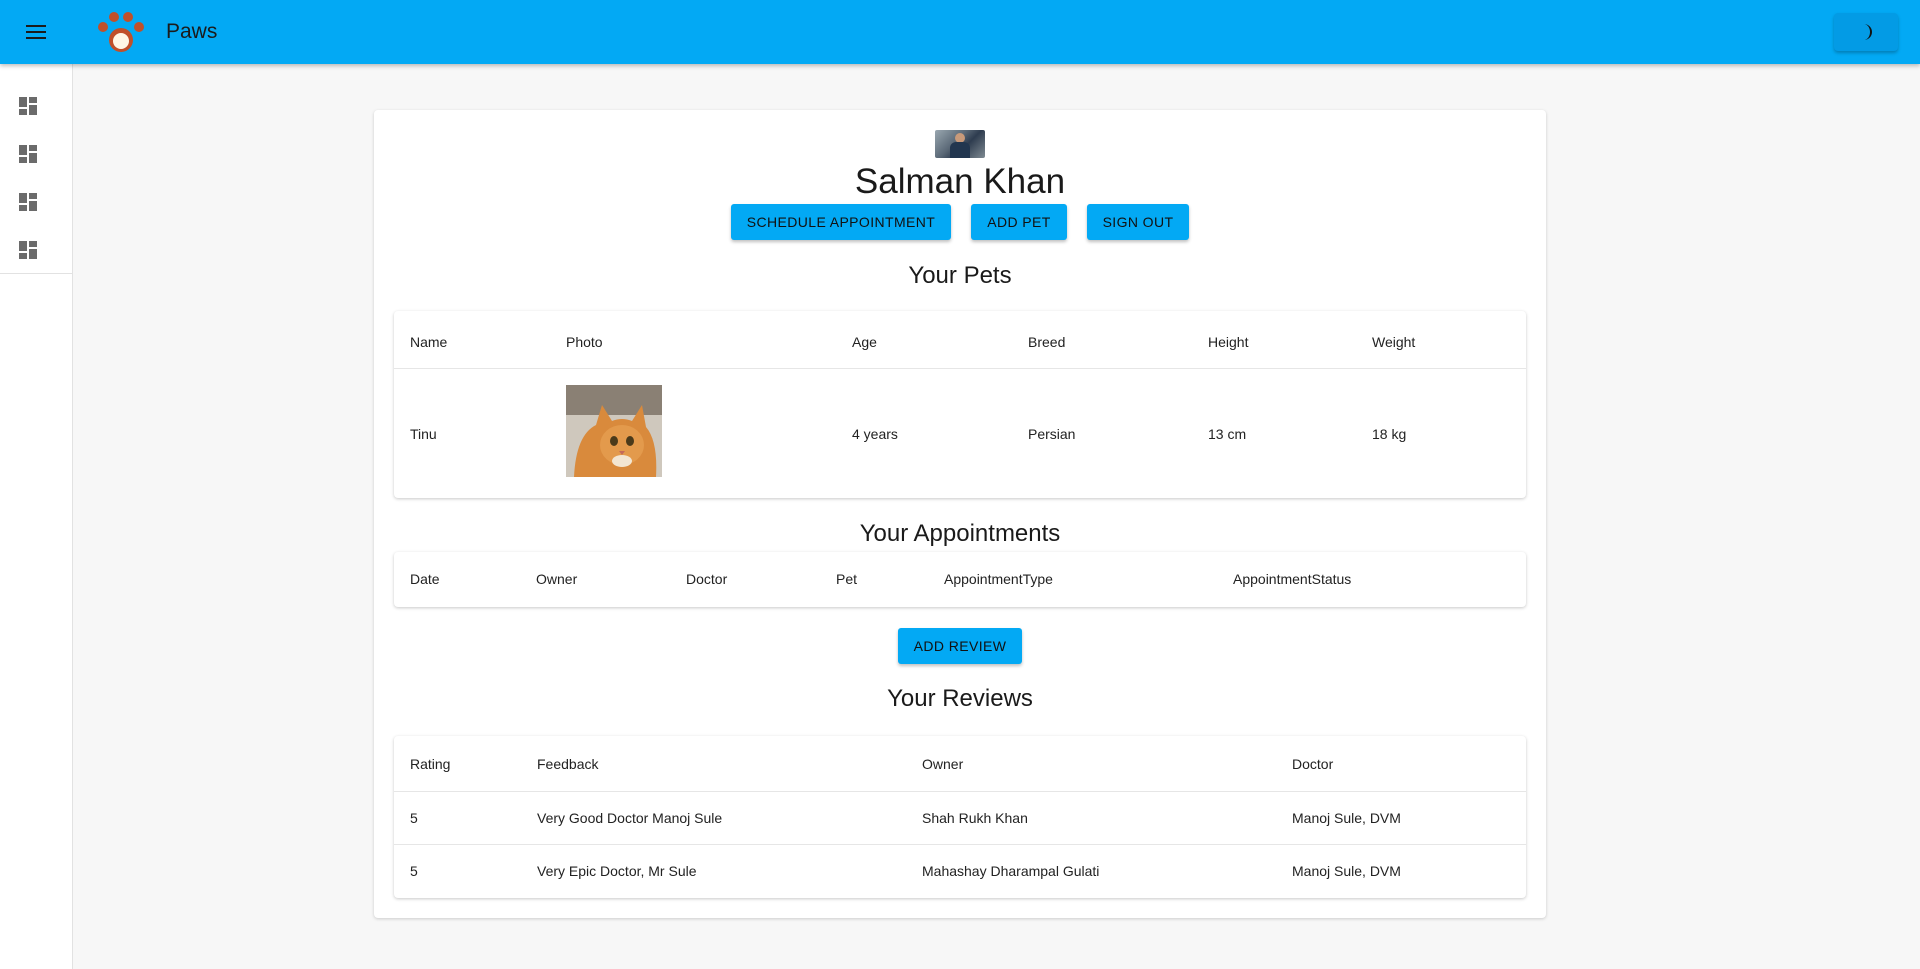 This screenshot has height=969, width=1920. I want to click on appointments-header-type: AppointmentType, so click(998, 579).